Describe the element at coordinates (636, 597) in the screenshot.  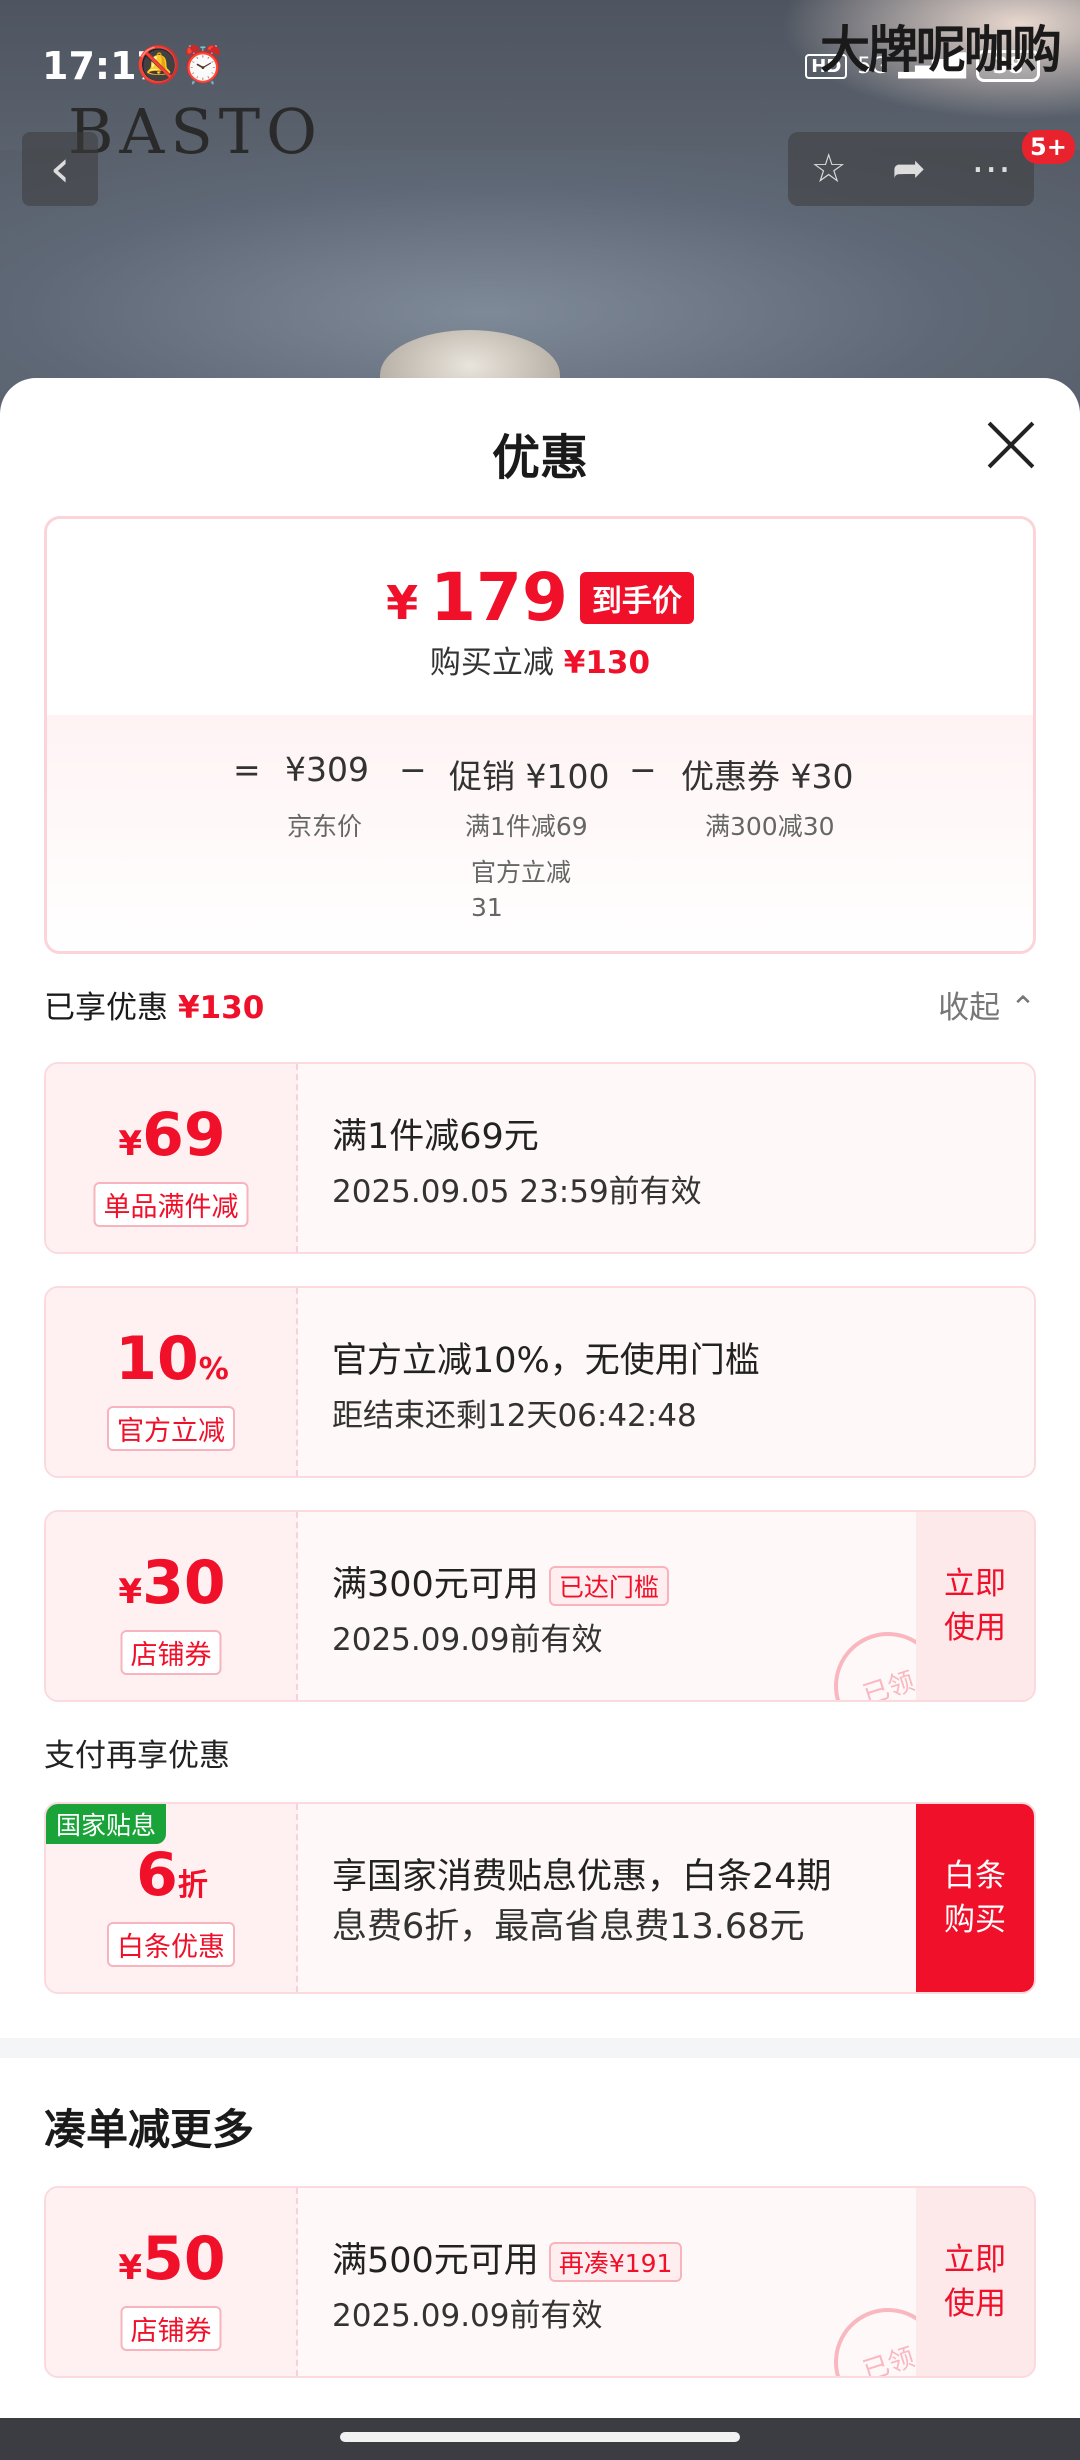
I see `final-price-tag: 到手价` at that location.